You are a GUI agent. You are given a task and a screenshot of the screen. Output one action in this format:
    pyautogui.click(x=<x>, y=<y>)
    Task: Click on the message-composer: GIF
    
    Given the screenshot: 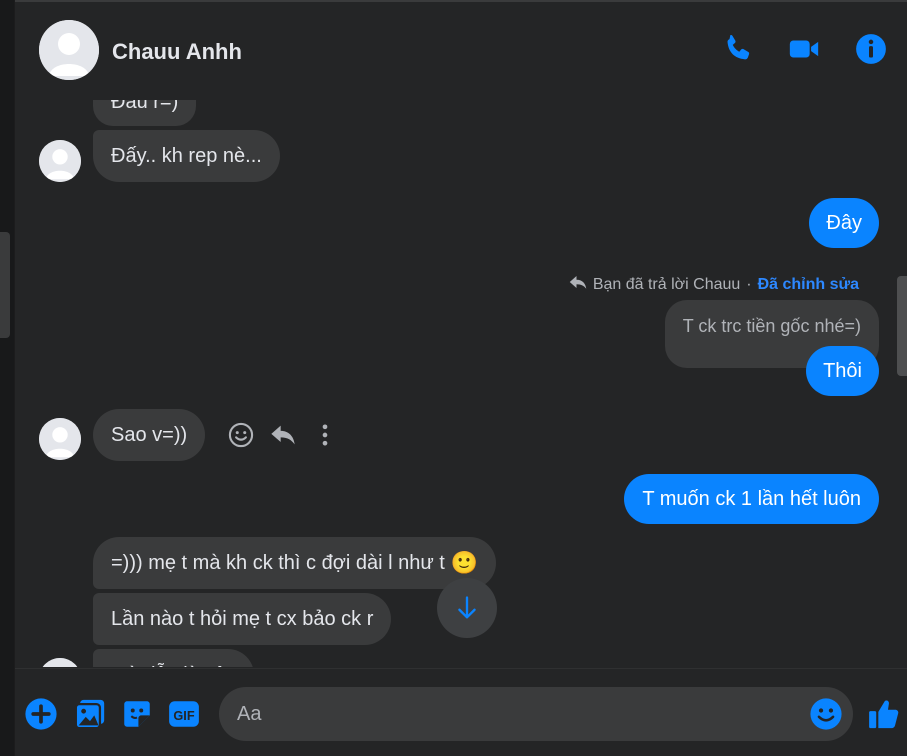 What is the action you would take?
    pyautogui.click(x=461, y=712)
    